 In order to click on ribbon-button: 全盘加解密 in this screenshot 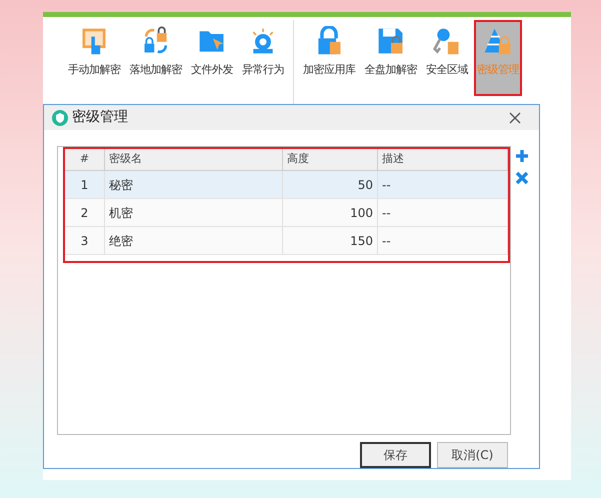, I will do `click(391, 58)`.